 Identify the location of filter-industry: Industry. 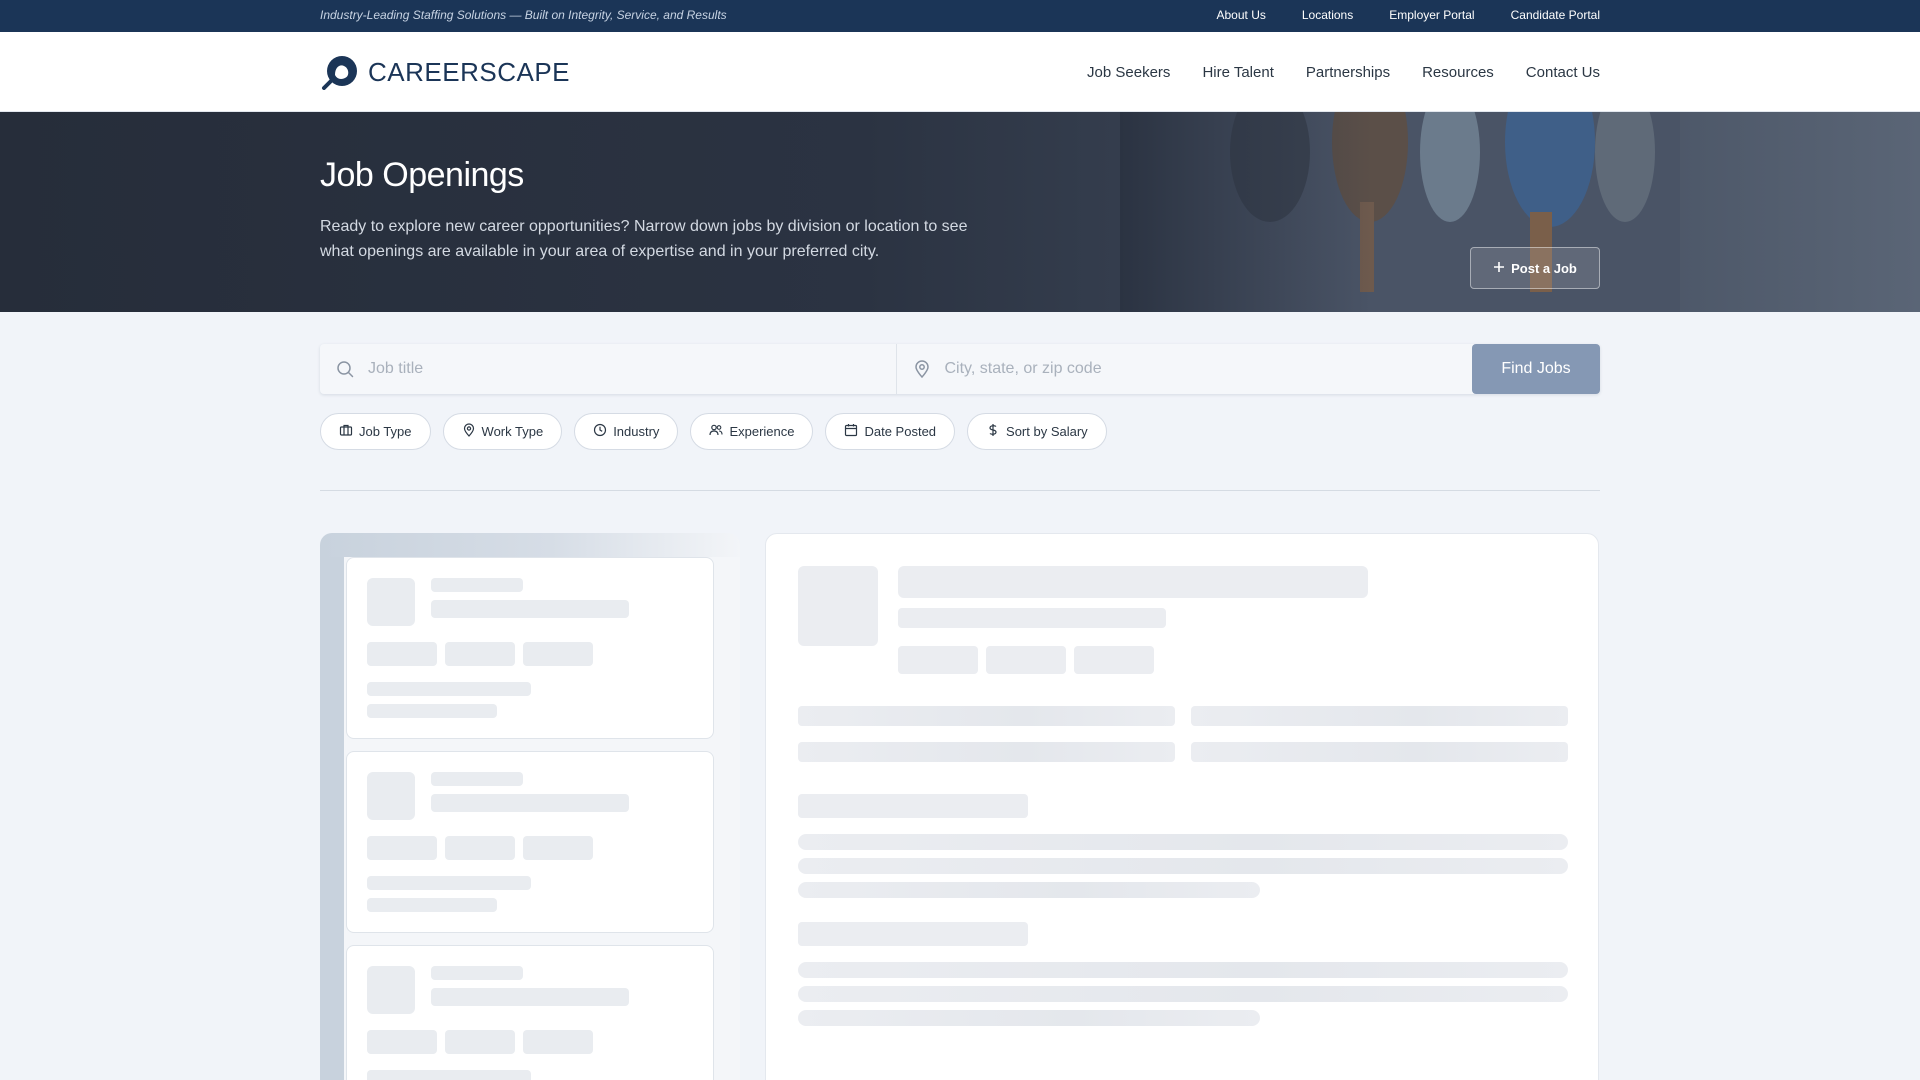
(626, 431).